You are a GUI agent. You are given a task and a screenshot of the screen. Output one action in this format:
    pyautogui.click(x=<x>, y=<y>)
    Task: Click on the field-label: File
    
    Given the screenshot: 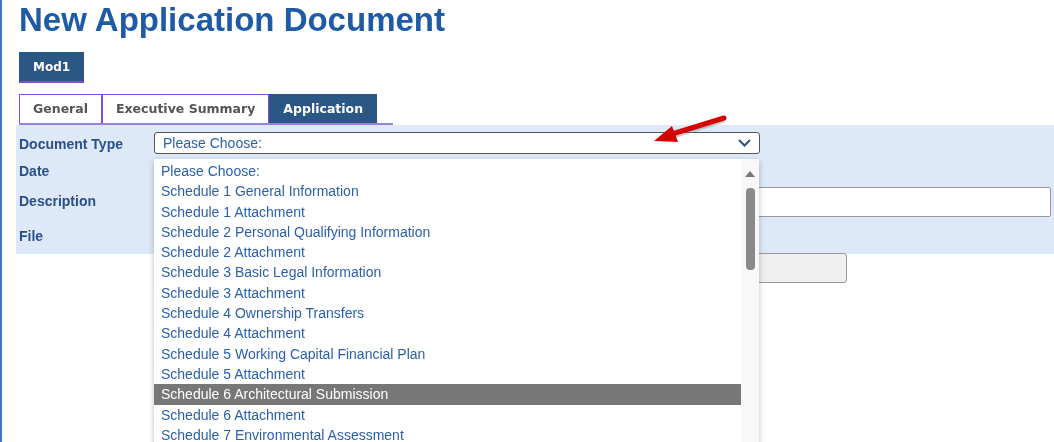 What is the action you would take?
    pyautogui.click(x=31, y=236)
    